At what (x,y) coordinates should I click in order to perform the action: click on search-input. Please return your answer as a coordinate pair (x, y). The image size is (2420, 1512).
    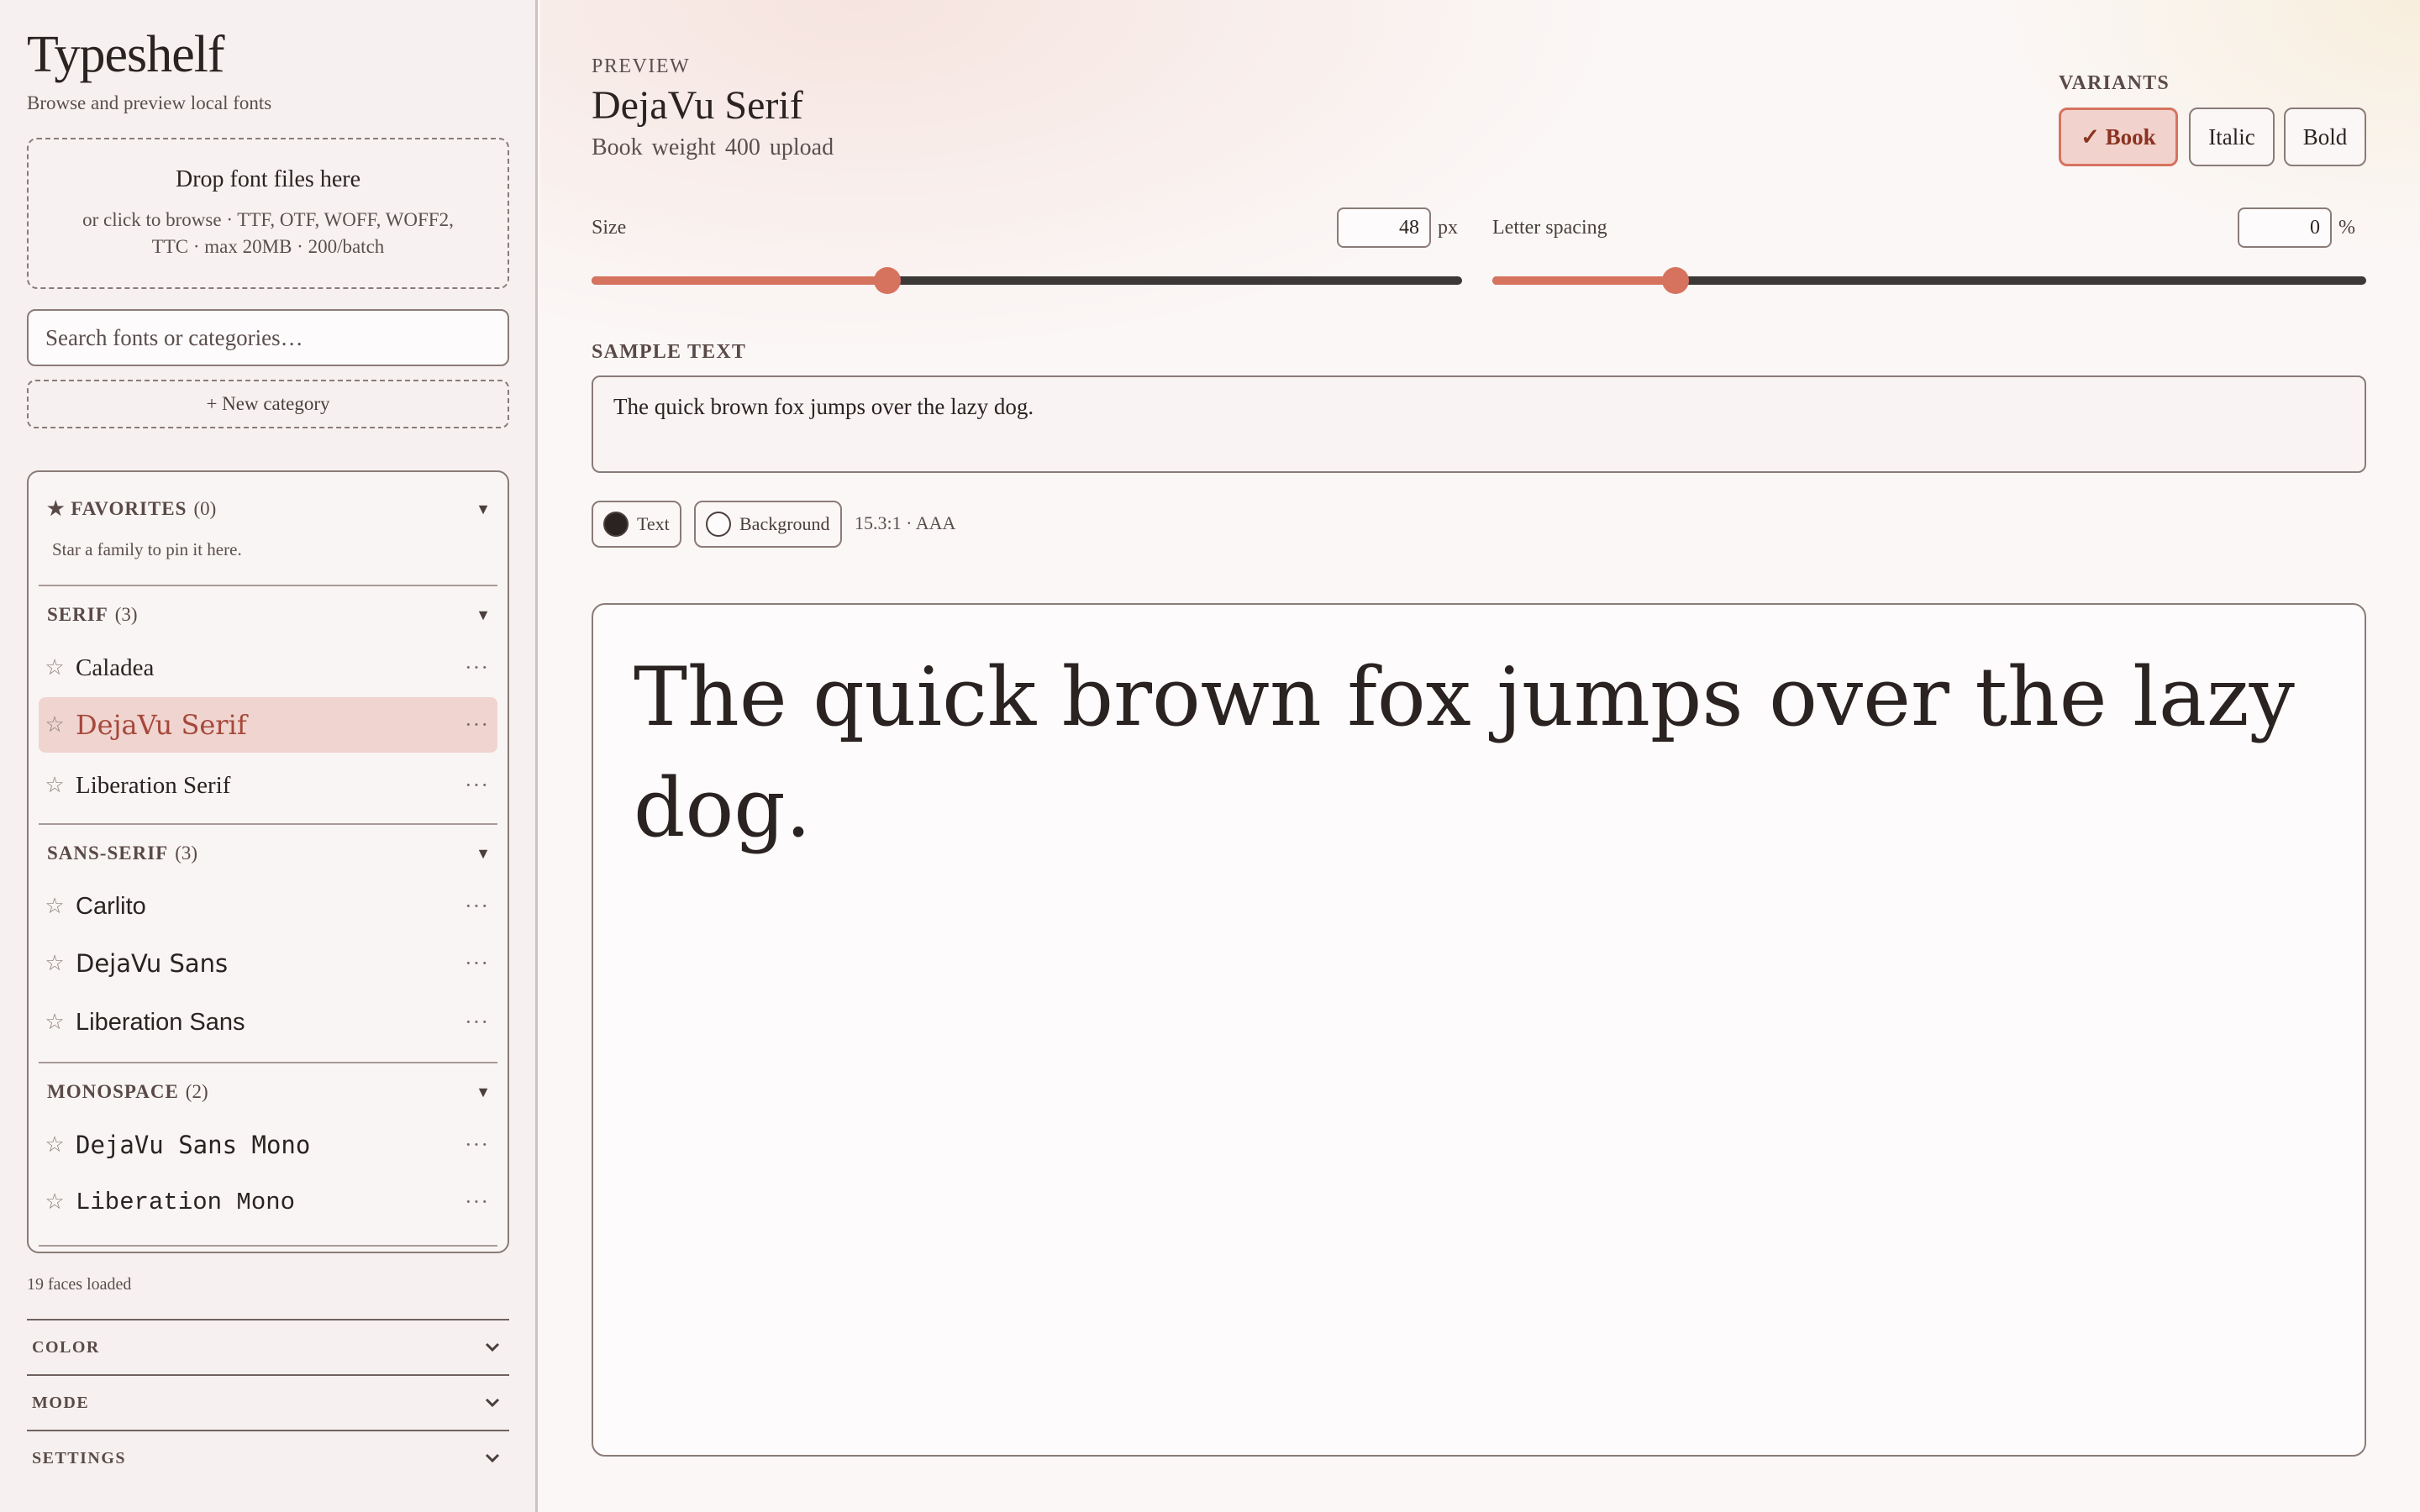
    Looking at the image, I should click on (268, 337).